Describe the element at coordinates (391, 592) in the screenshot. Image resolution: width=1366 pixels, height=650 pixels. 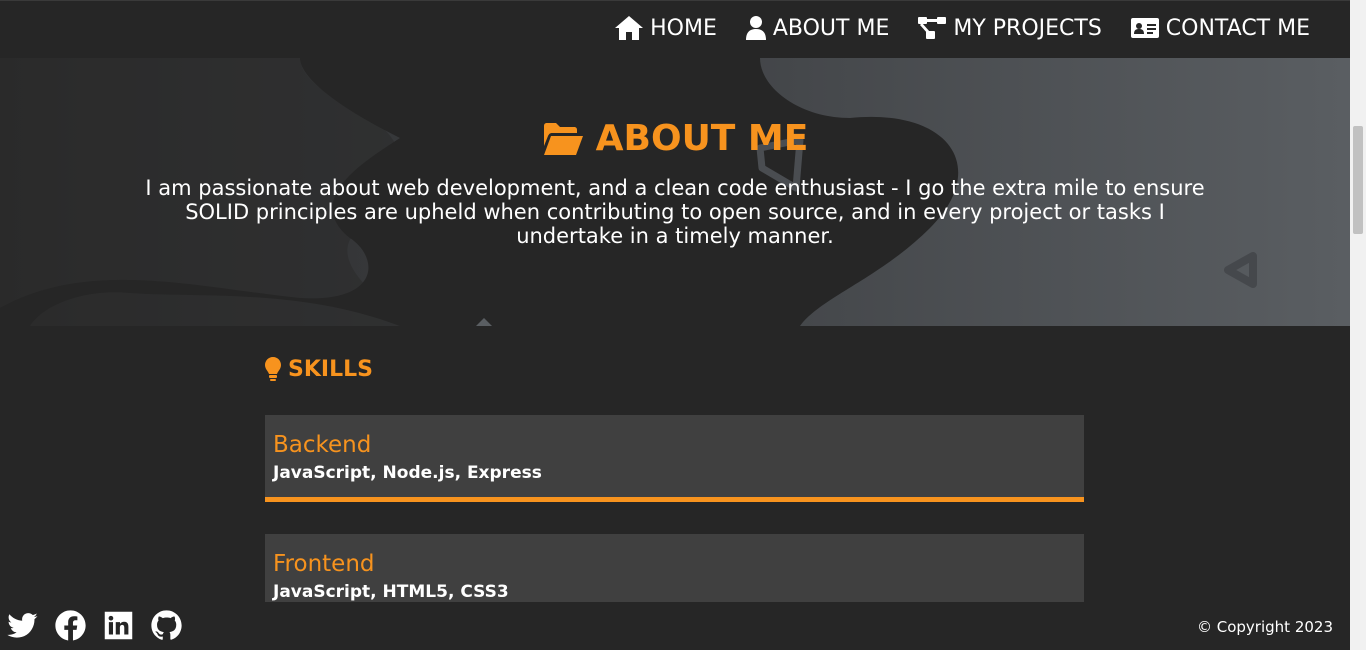
I see `skill-list: JavaScript, HTML5, CSS3` at that location.